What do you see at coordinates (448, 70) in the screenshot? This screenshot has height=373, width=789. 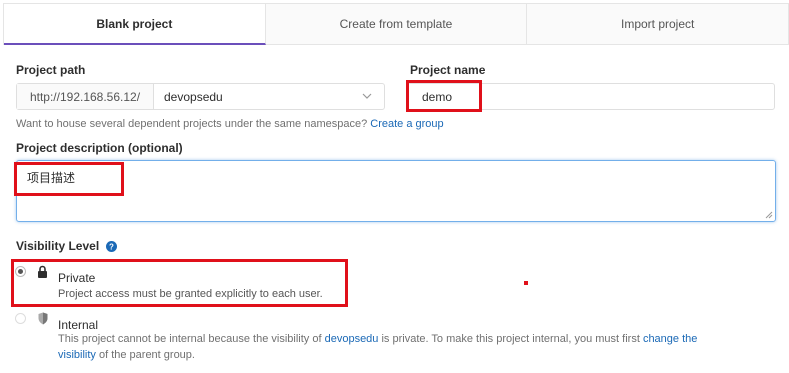 I see `project-name-label: Project name` at bounding box center [448, 70].